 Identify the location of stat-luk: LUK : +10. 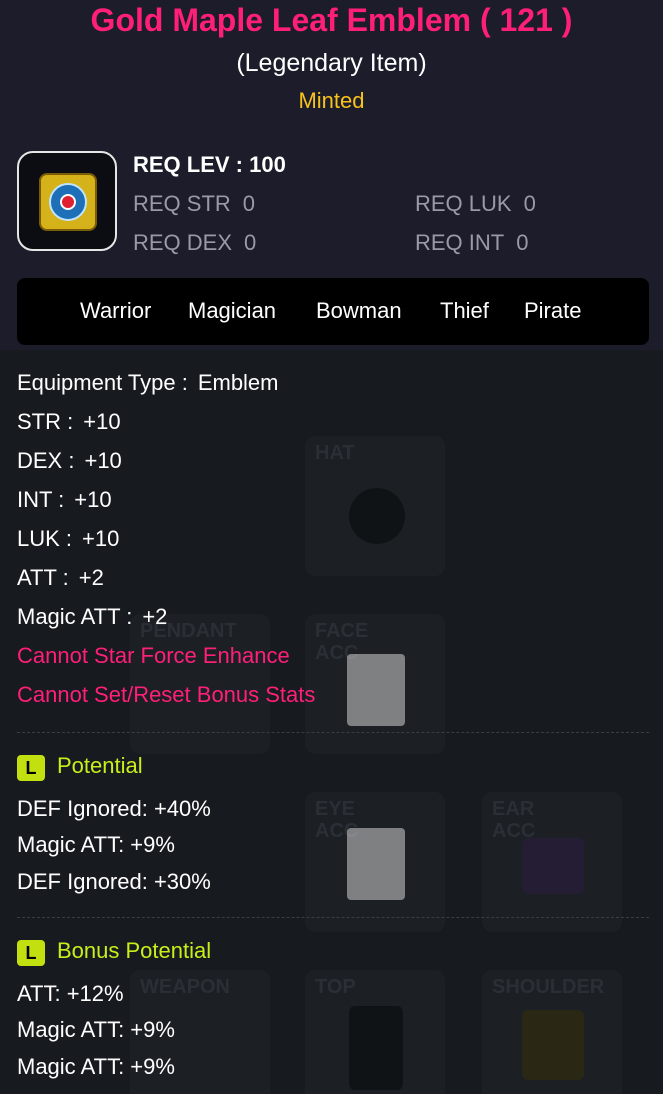
(68, 539).